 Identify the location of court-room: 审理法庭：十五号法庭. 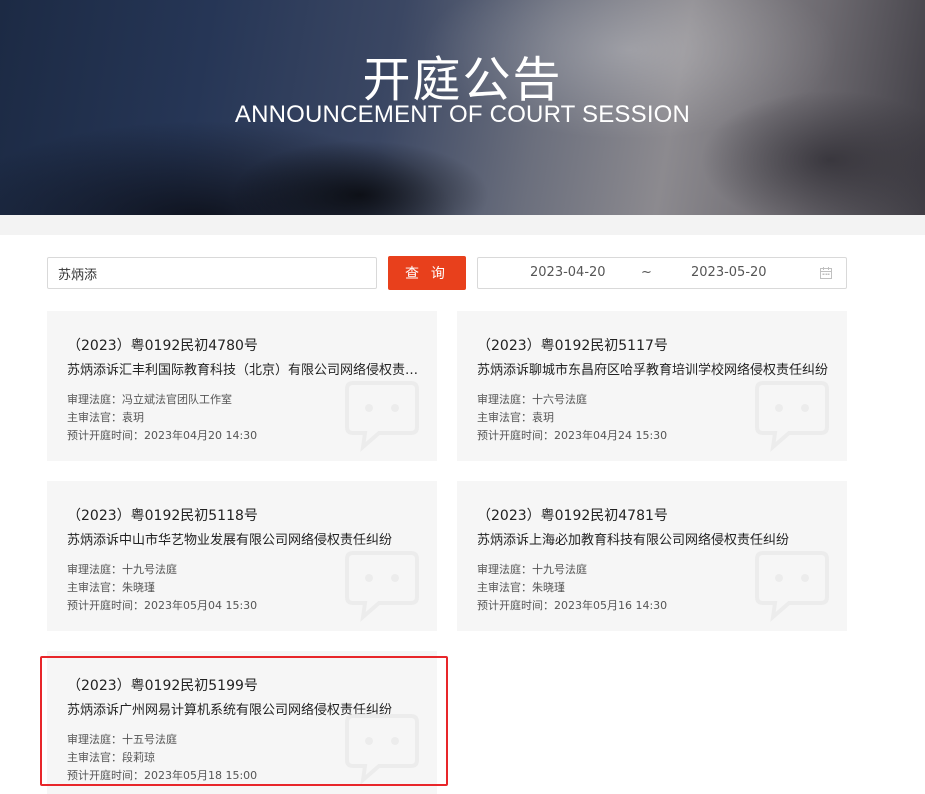
(122, 739).